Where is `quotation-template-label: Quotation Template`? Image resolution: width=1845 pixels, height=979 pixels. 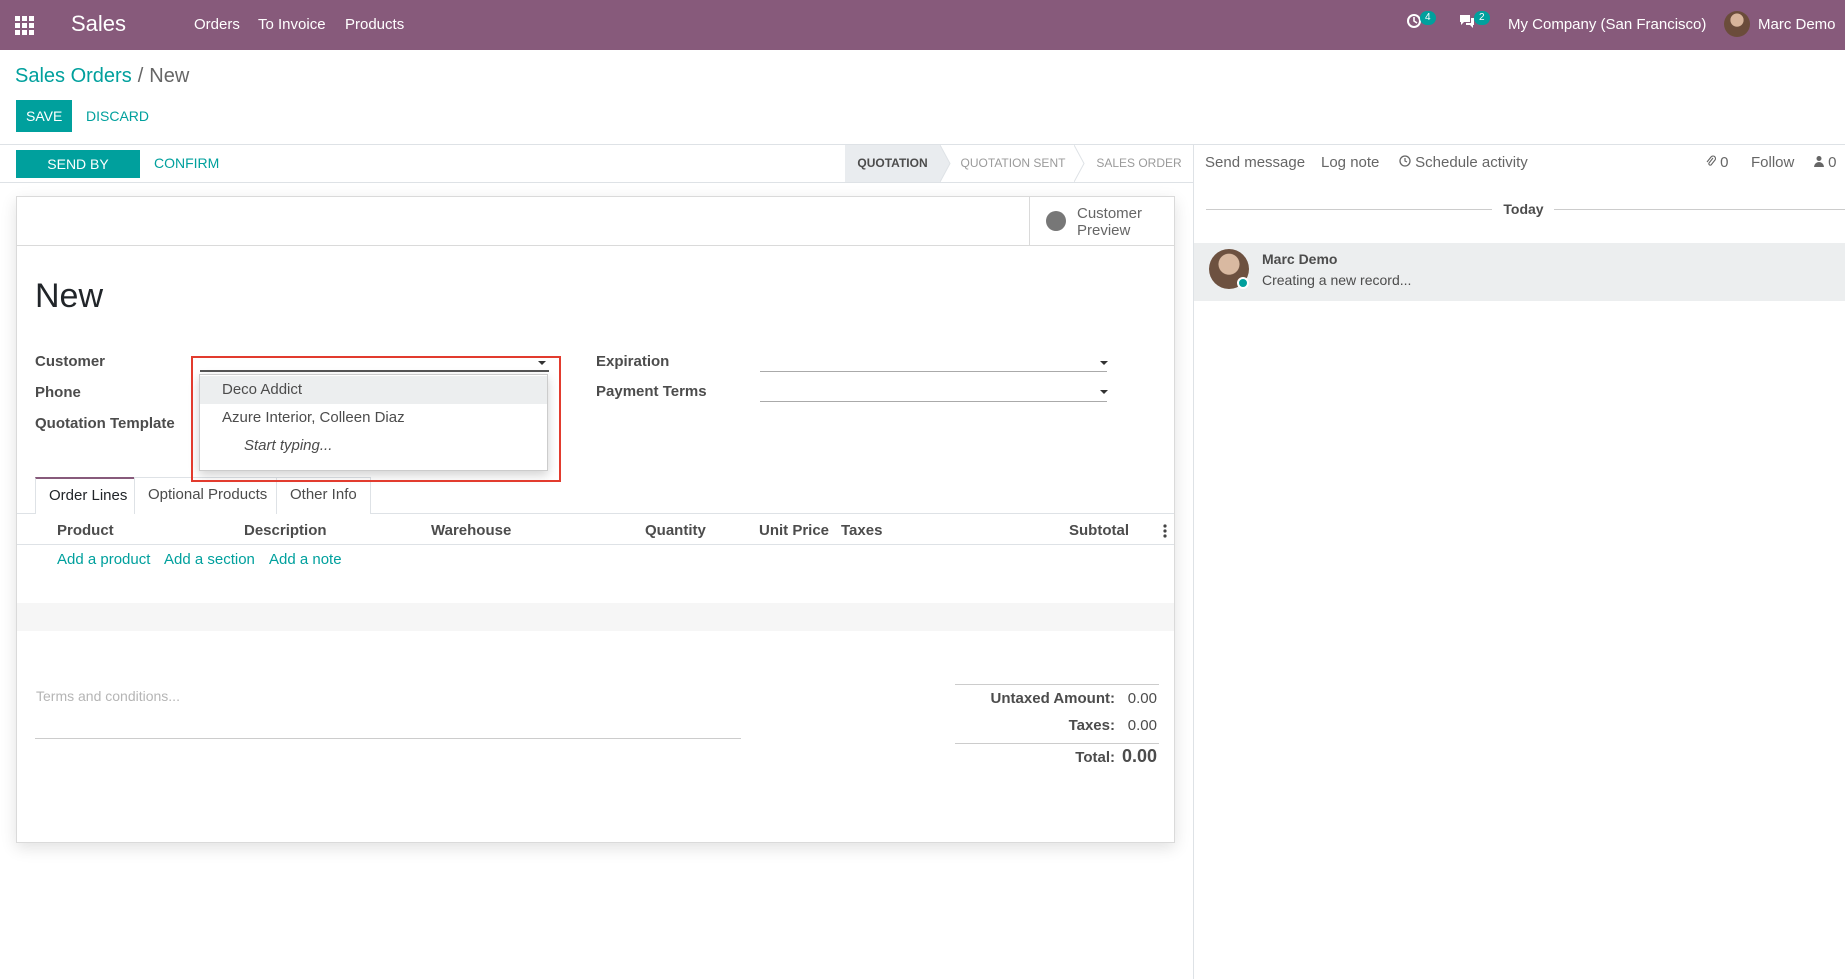 quotation-template-label: Quotation Template is located at coordinates (105, 423).